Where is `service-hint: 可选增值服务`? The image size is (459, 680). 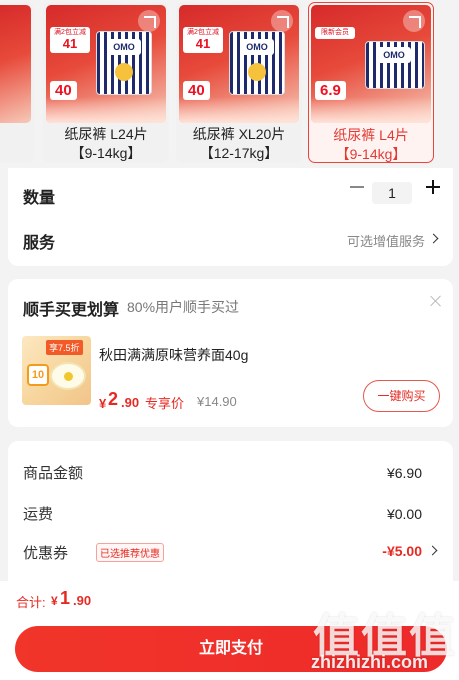 service-hint: 可选增值服务 is located at coordinates (386, 240).